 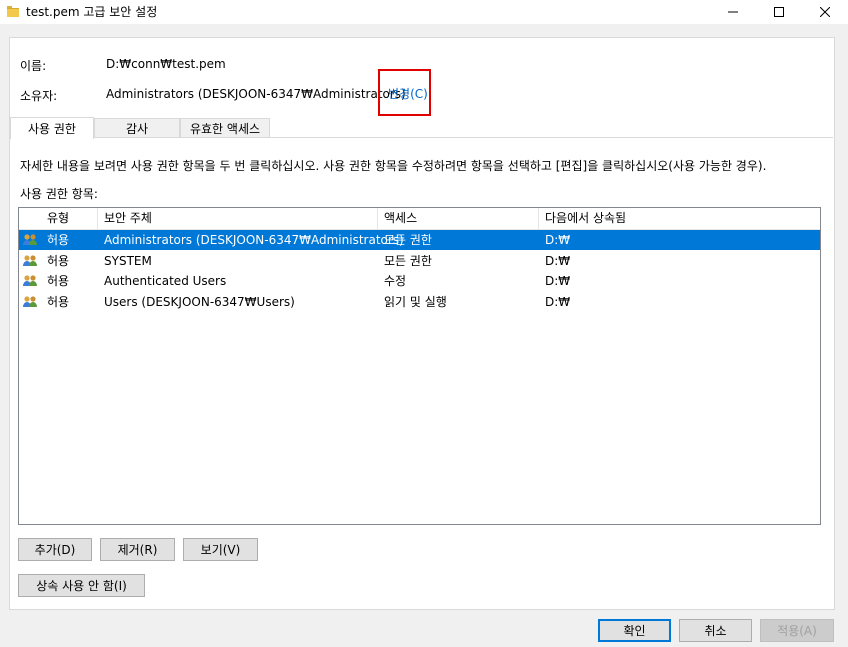 I want to click on tab-effective-access-label: 유효한 액세스, so click(x=225, y=128).